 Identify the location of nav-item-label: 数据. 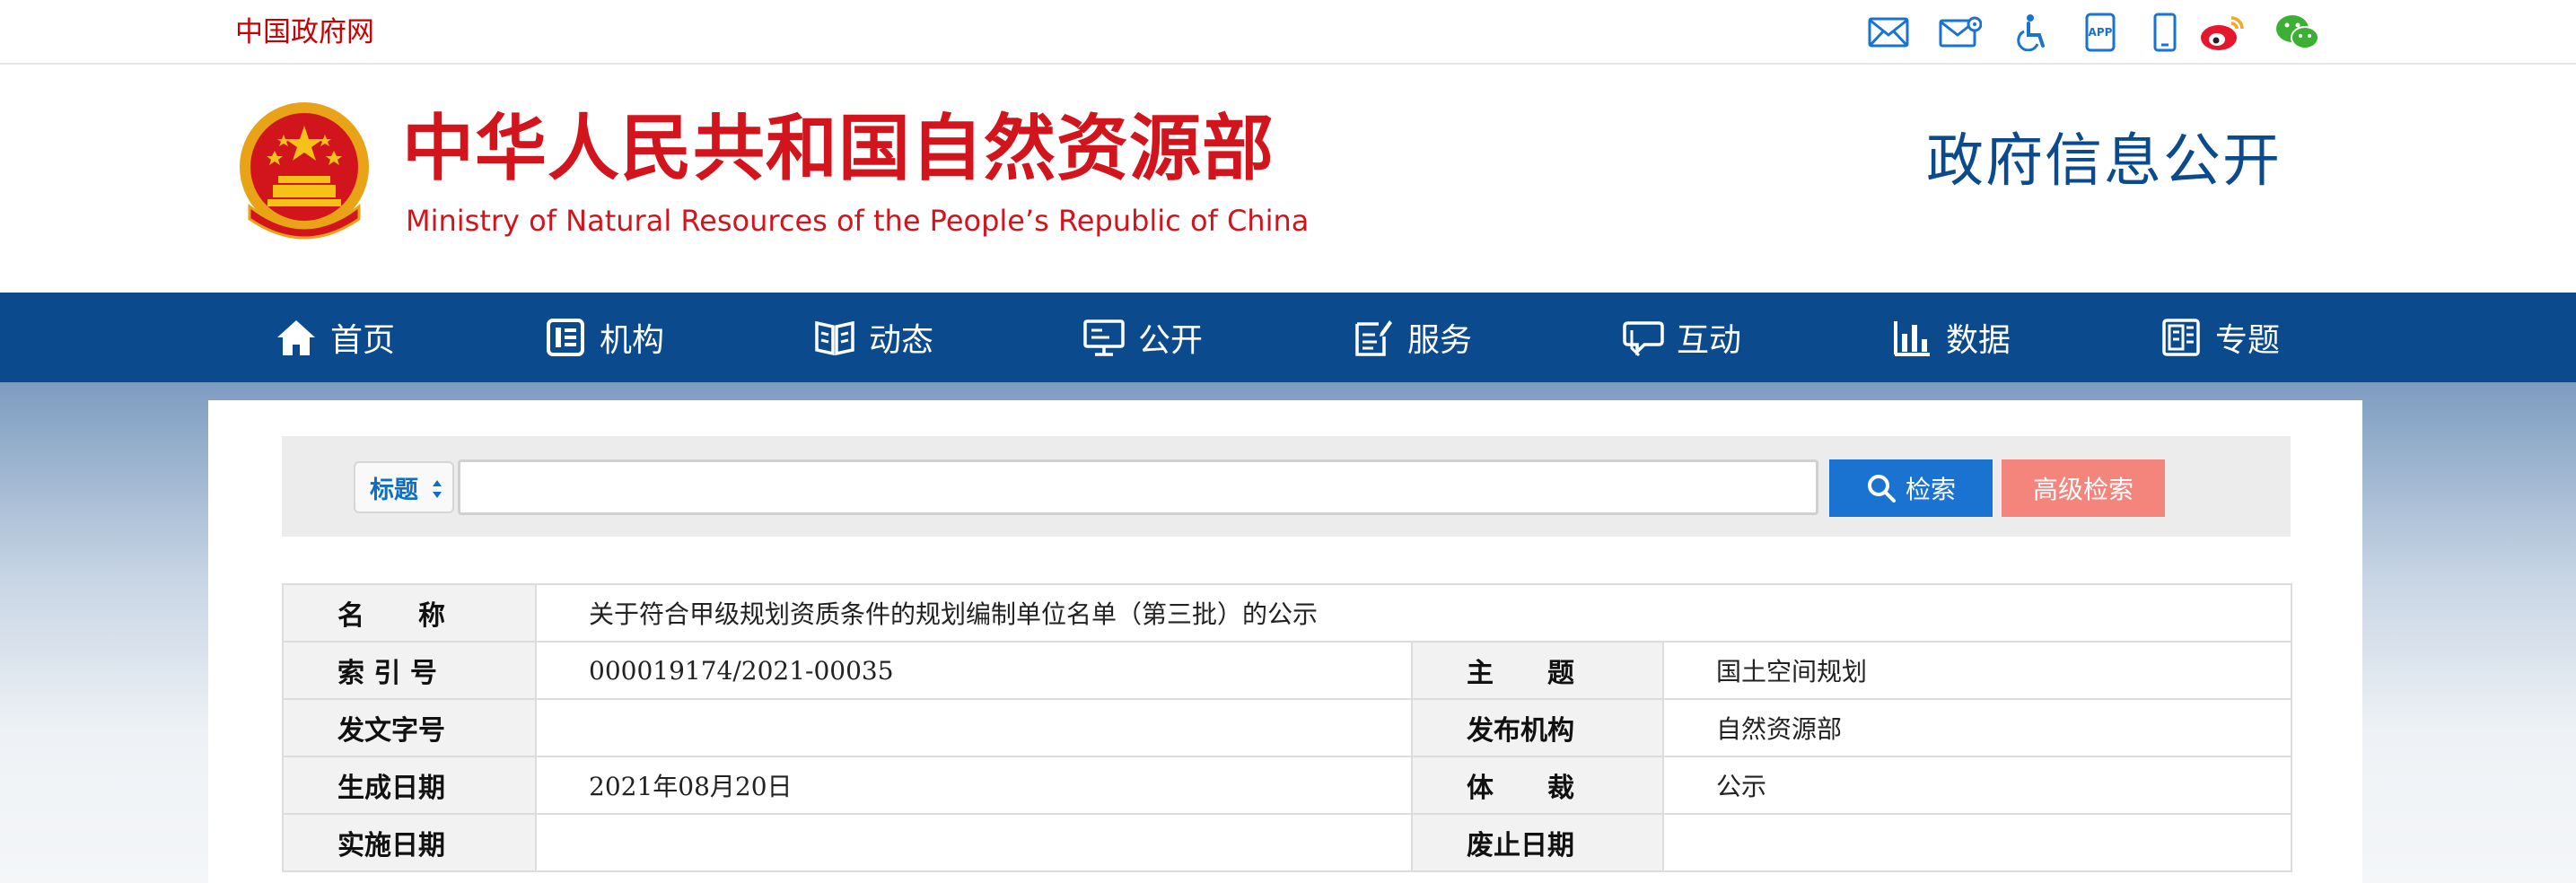
(1978, 340).